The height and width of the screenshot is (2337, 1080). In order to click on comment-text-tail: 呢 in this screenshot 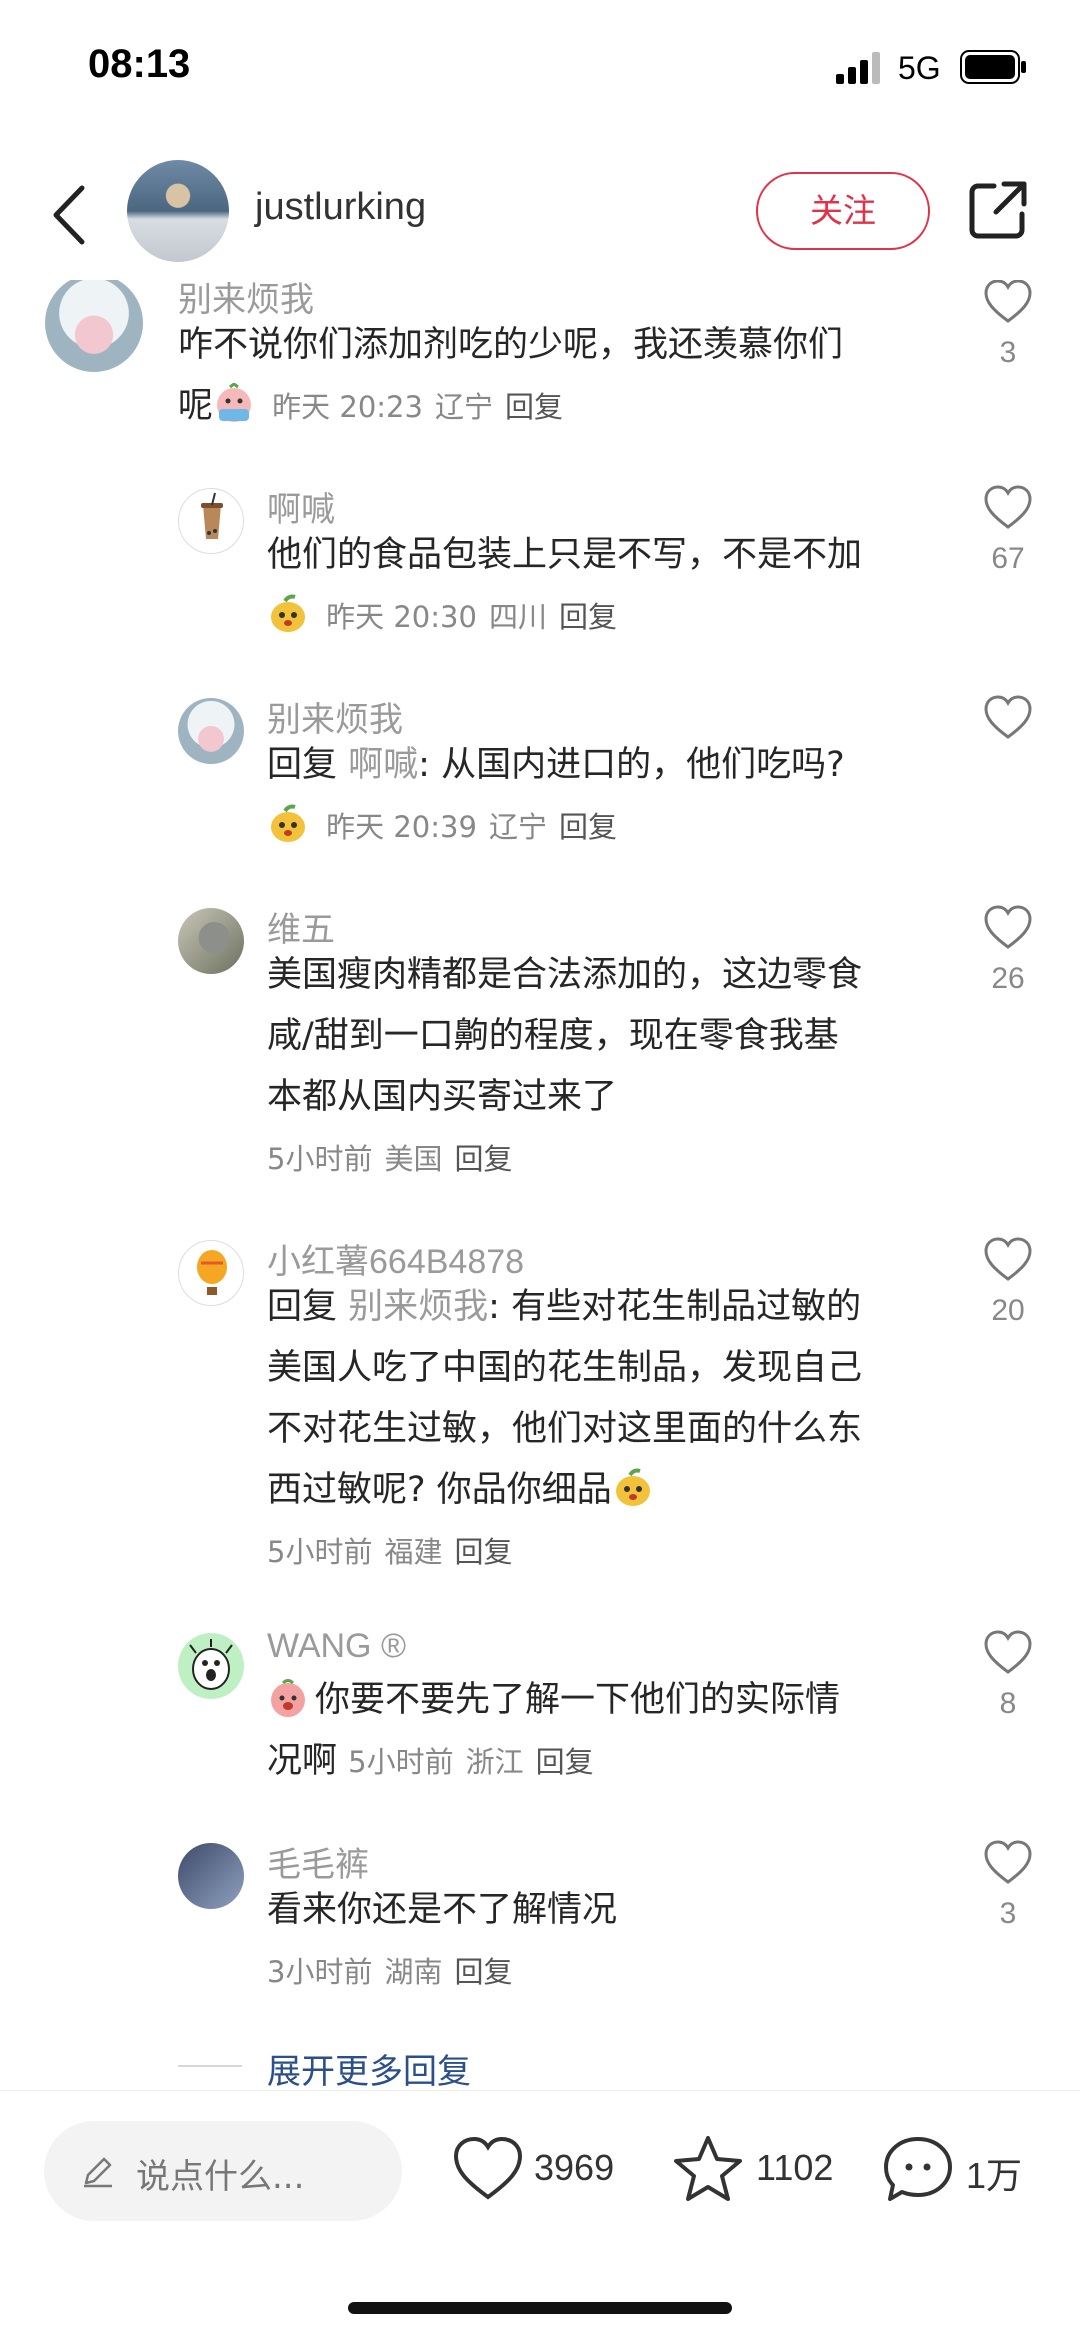, I will do `click(196, 406)`.